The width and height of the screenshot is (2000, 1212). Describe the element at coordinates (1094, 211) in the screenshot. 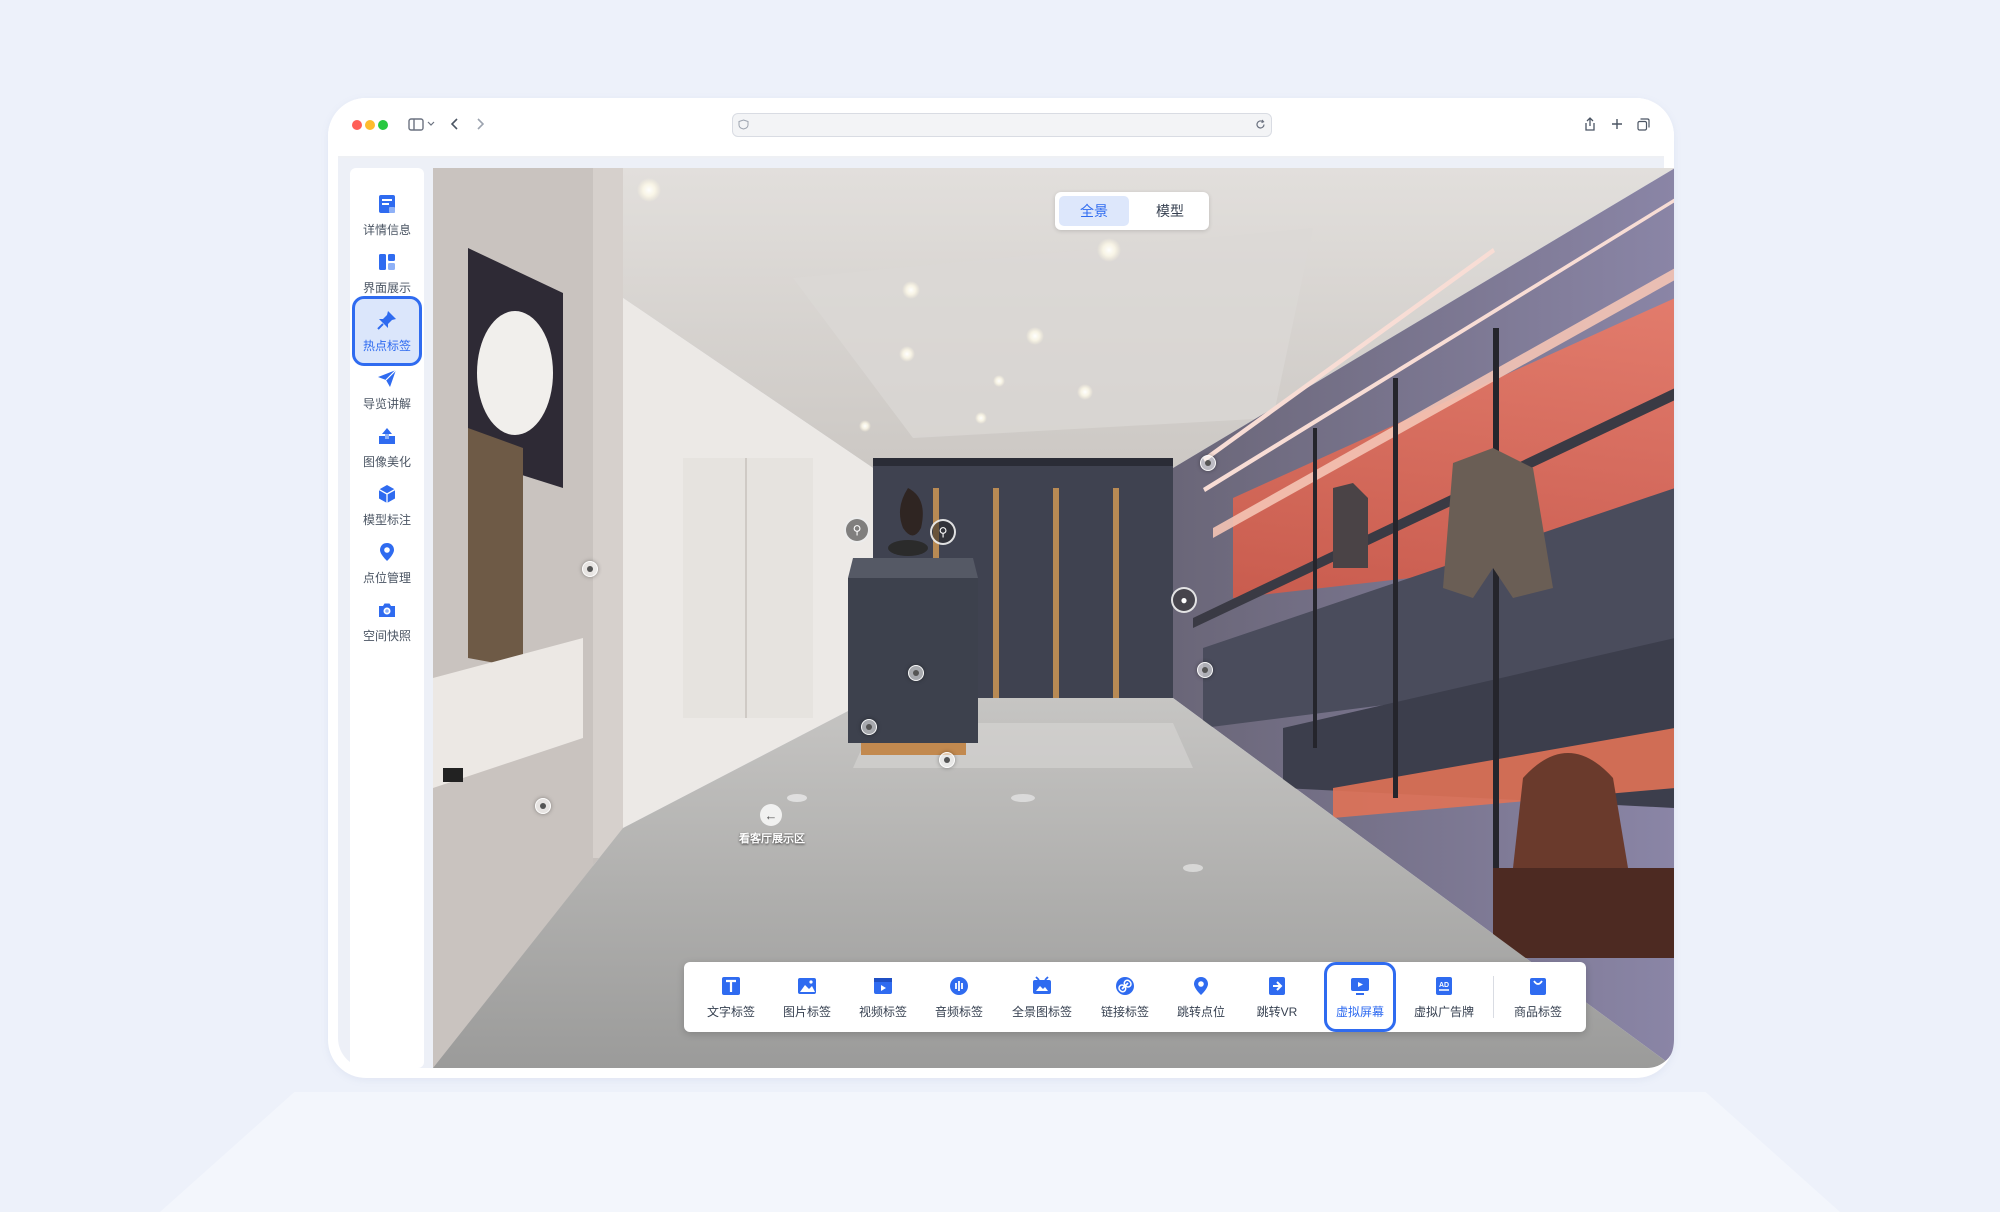

I see `tab-panorama: 全景` at that location.